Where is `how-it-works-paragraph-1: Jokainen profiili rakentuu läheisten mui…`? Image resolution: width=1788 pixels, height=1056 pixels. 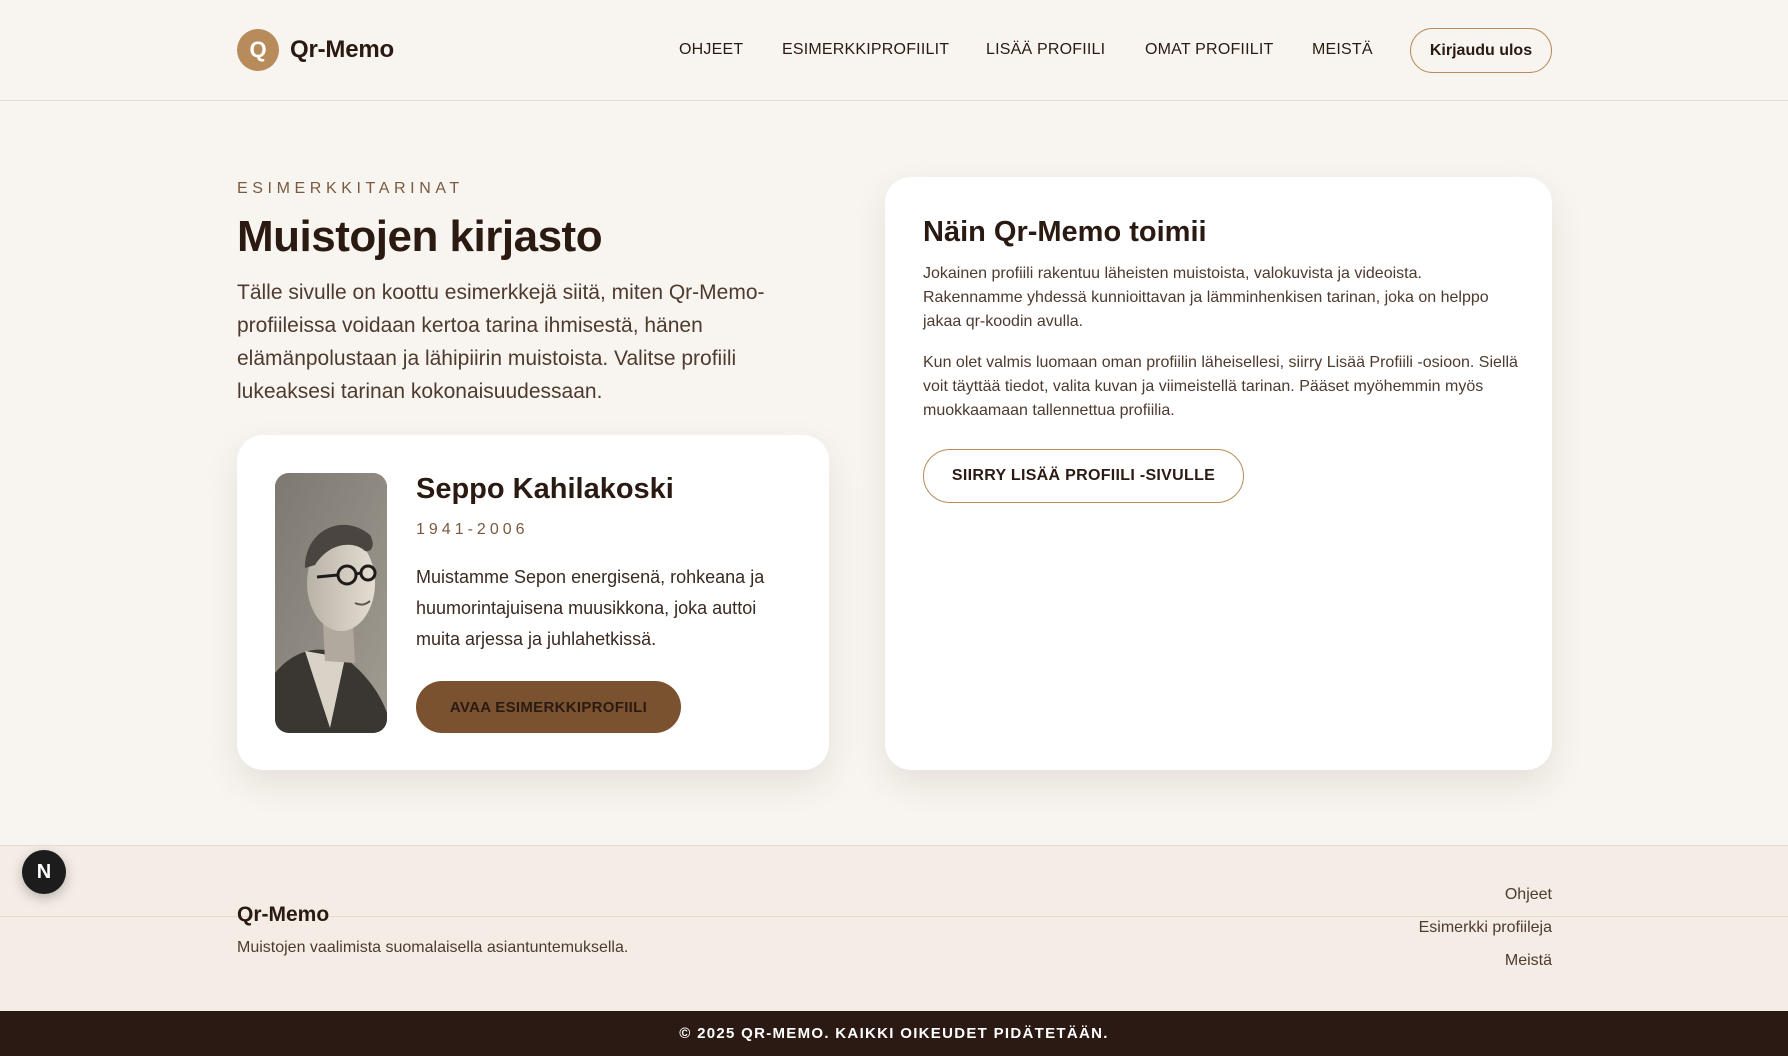
how-it-works-paragraph-1: Jokainen profiili rakentuu läheisten mui… is located at coordinates (1206, 297).